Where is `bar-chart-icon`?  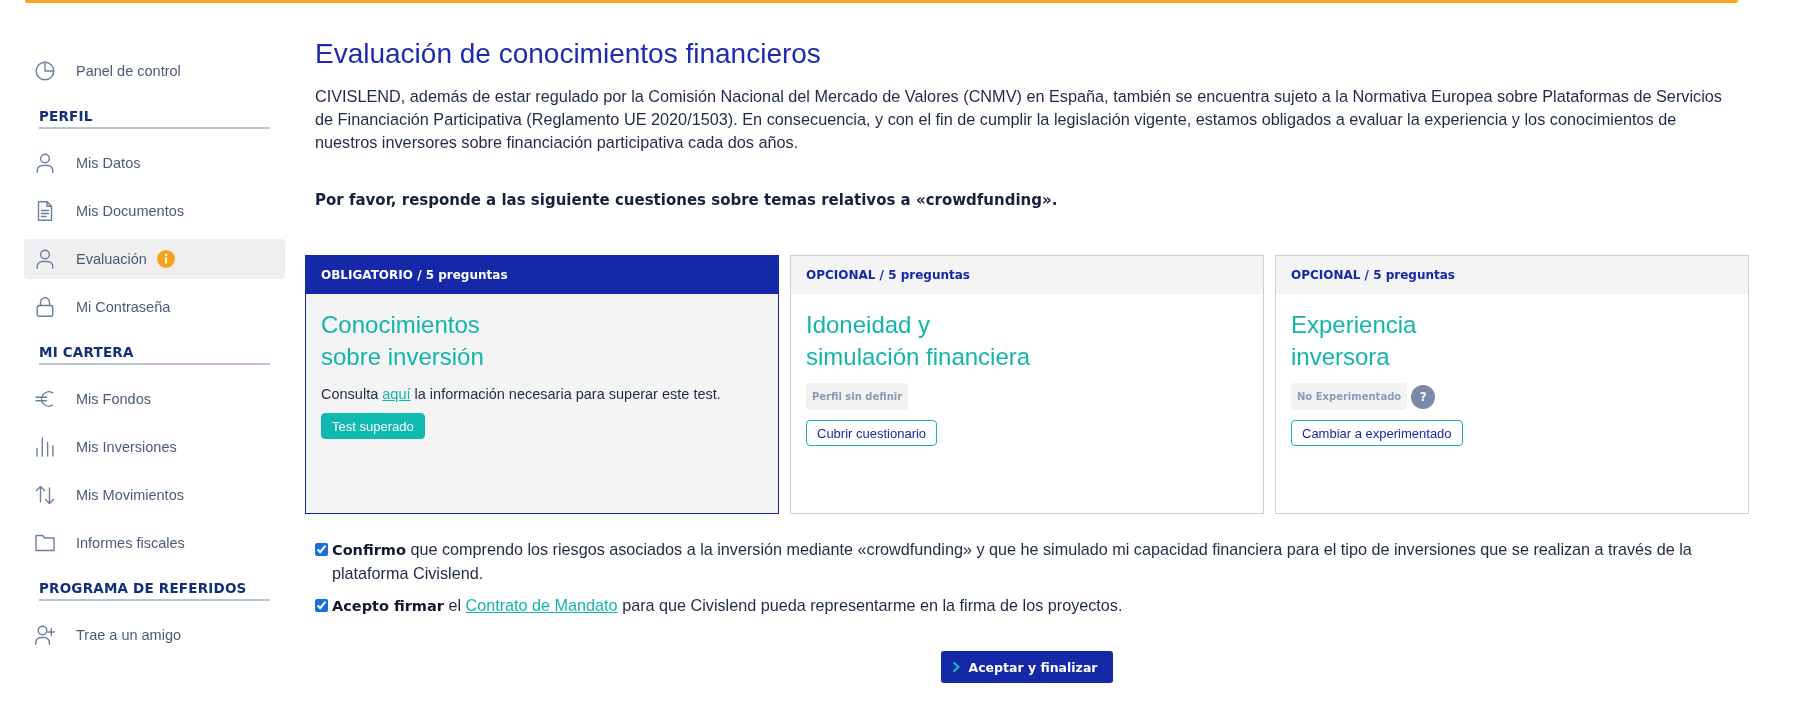 bar-chart-icon is located at coordinates (45, 447).